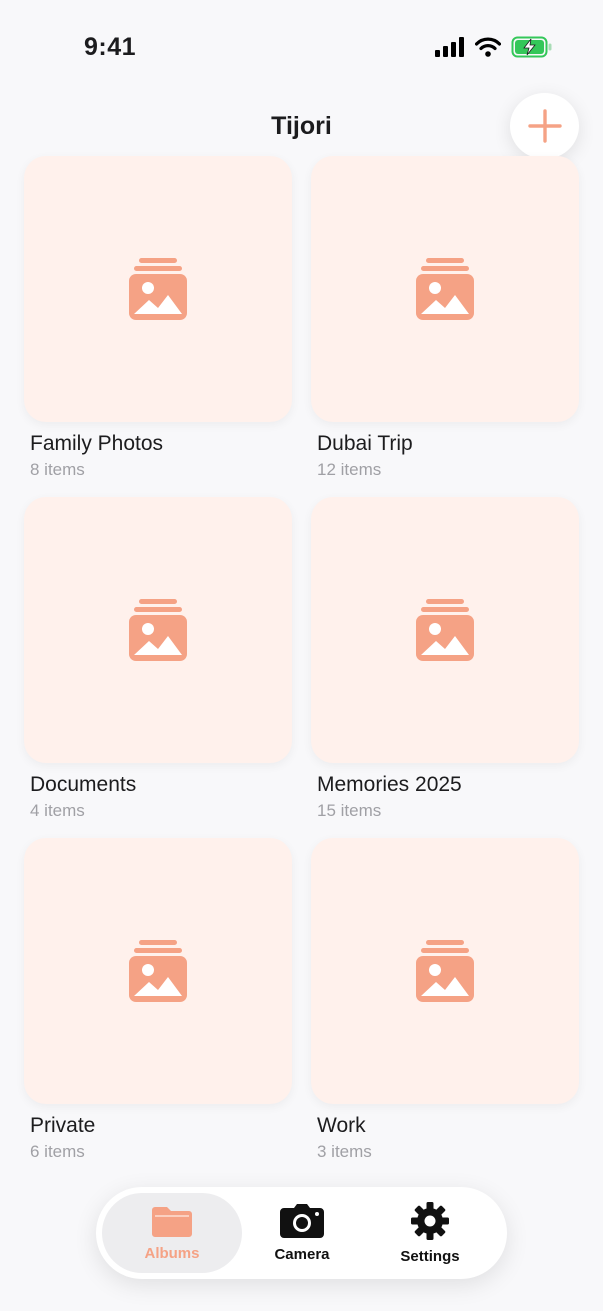  What do you see at coordinates (449, 47) in the screenshot?
I see `cellular-signal-icon` at bounding box center [449, 47].